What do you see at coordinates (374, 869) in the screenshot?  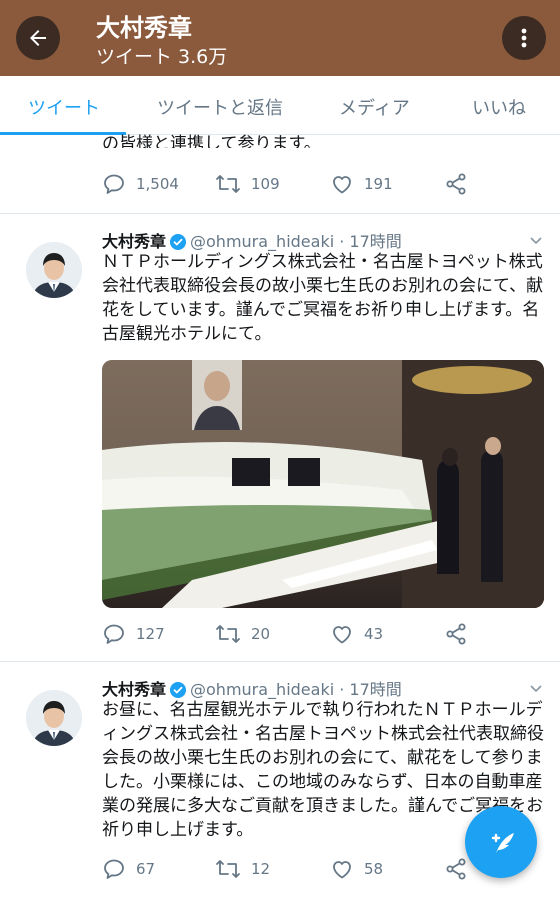 I see `like-count: 58` at bounding box center [374, 869].